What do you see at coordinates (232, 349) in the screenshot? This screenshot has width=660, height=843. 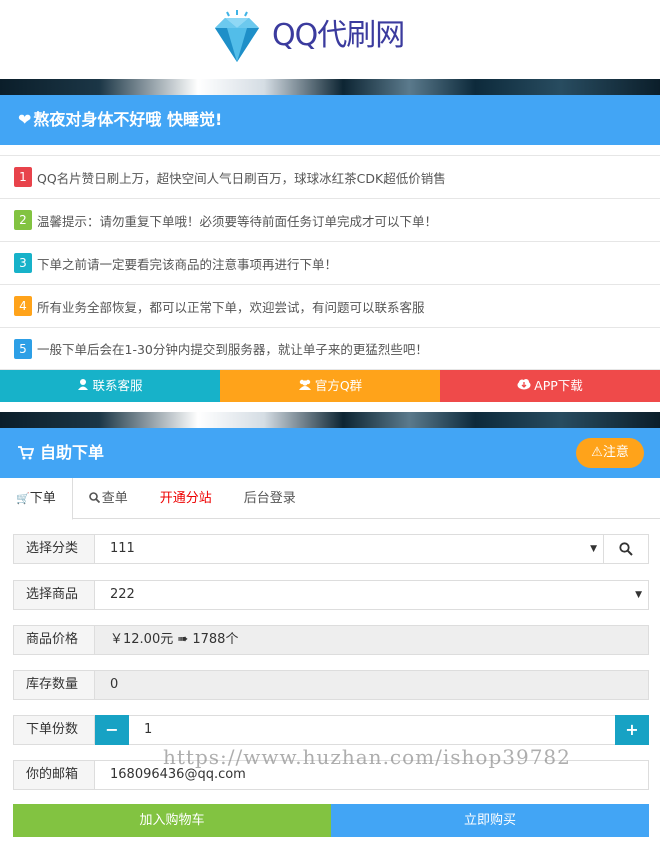 I see `notice-text: 一般下单后会在1-30分钟内提交到服务器，就让单子来的更猛烈些吧！` at bounding box center [232, 349].